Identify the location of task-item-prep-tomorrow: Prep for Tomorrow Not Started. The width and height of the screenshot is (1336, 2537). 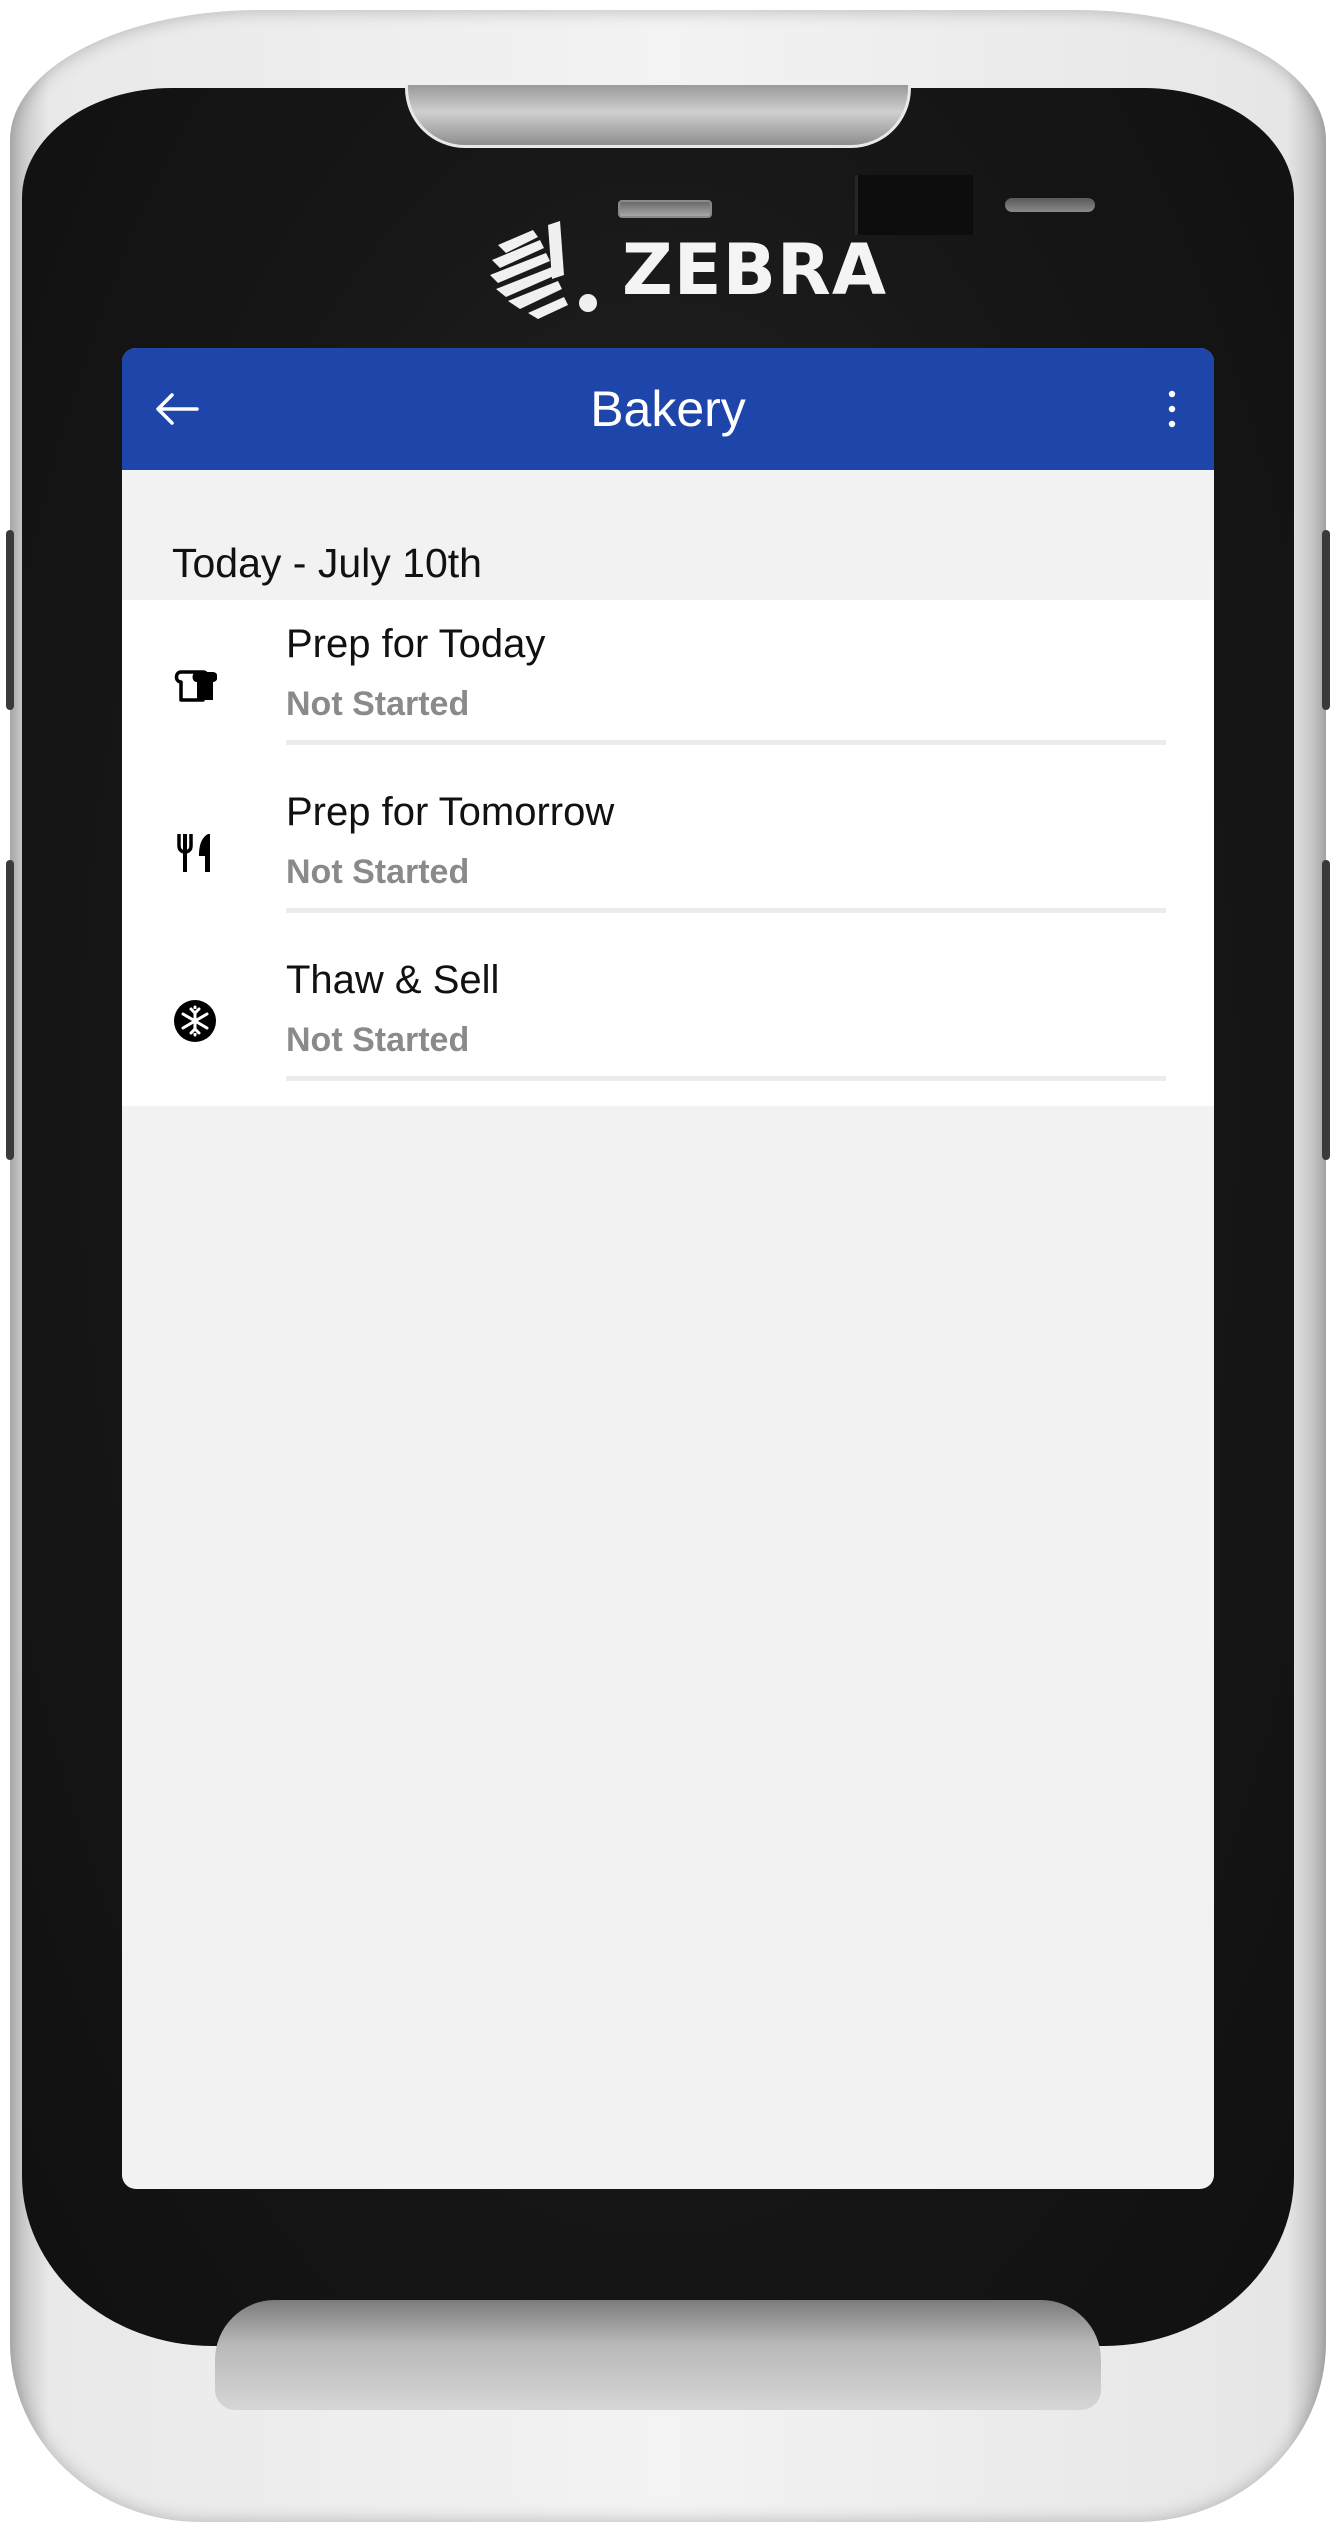
(668, 852).